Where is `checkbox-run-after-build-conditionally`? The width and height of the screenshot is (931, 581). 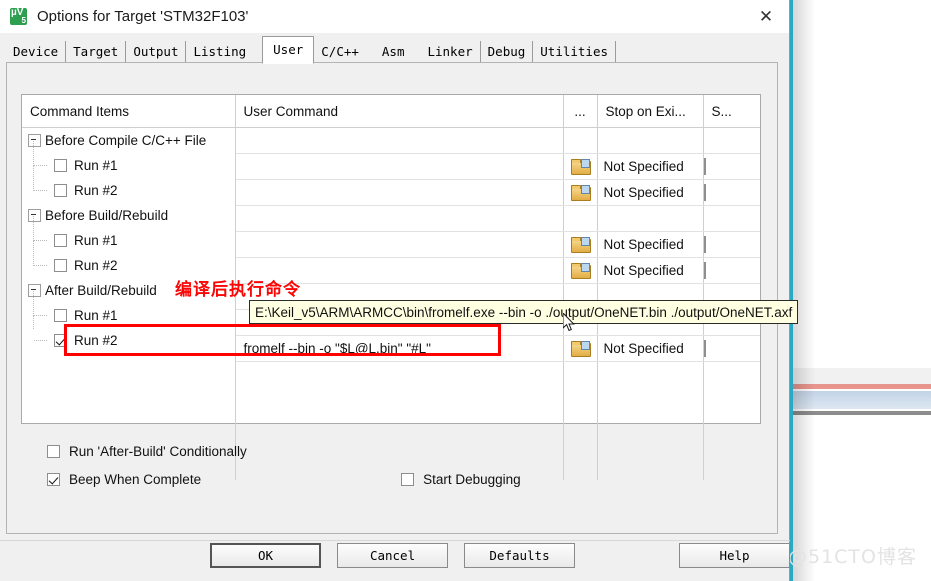
checkbox-run-after-build-conditionally is located at coordinates (53, 451).